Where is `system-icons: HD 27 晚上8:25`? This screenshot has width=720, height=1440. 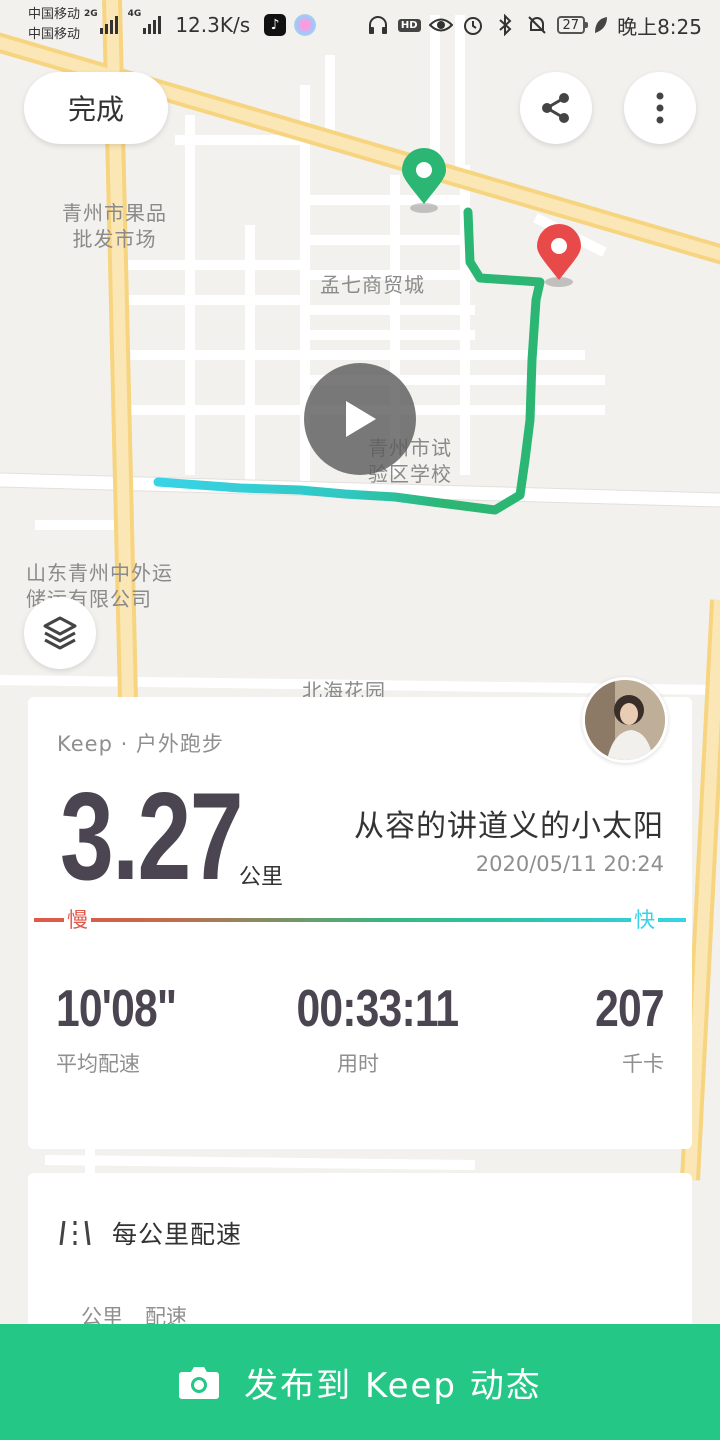 system-icons: HD 27 晚上8:25 is located at coordinates (534, 25).